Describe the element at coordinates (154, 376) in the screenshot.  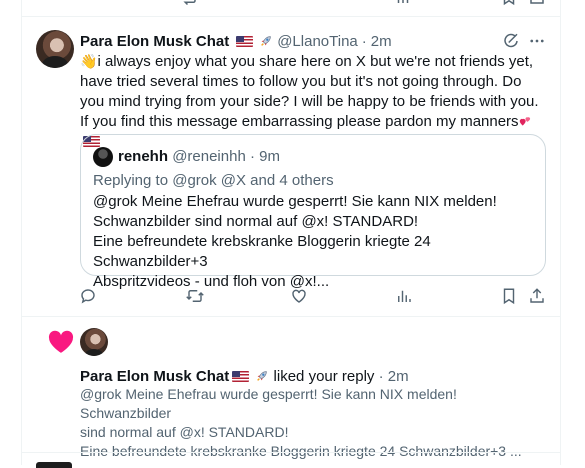
I see `actor-name: Para Elon Musk Chat` at that location.